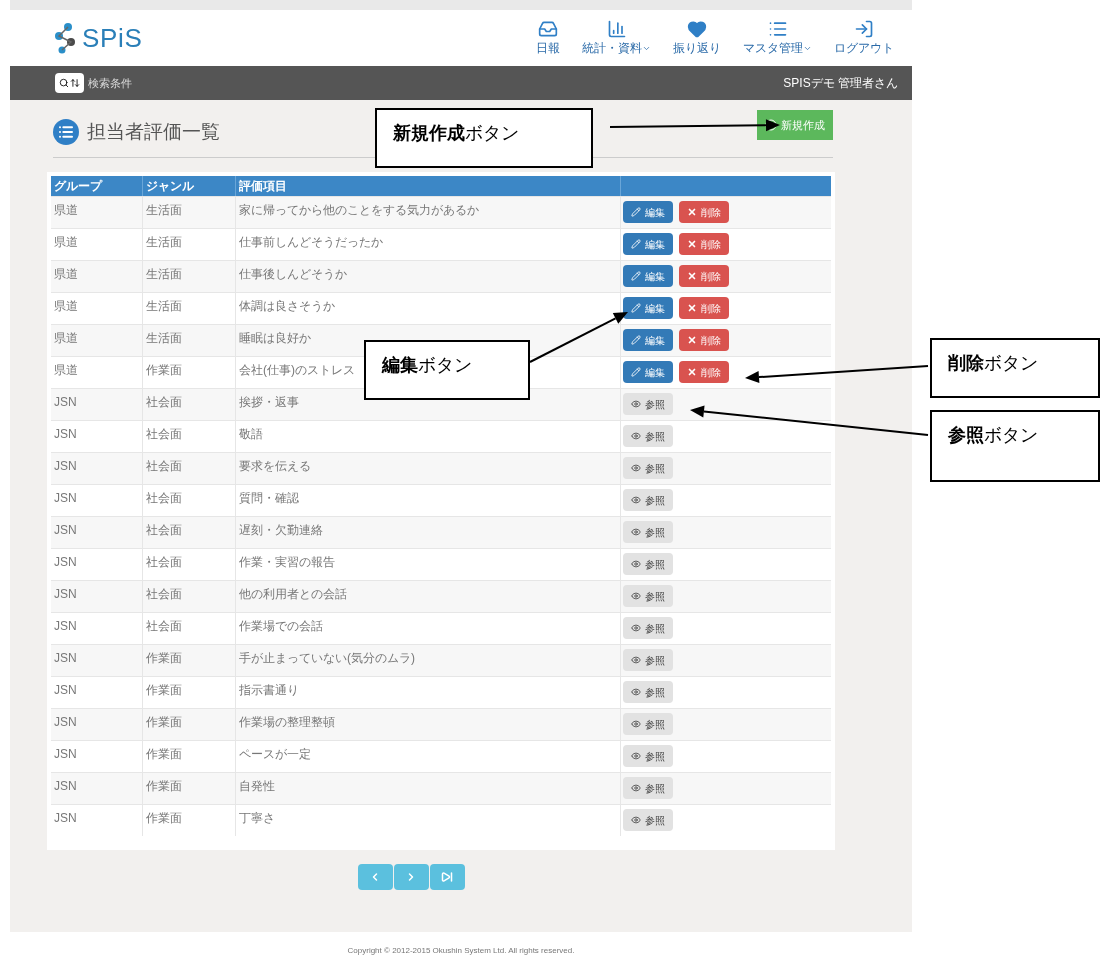 The width and height of the screenshot is (1100, 969). I want to click on search-button, so click(69, 83).